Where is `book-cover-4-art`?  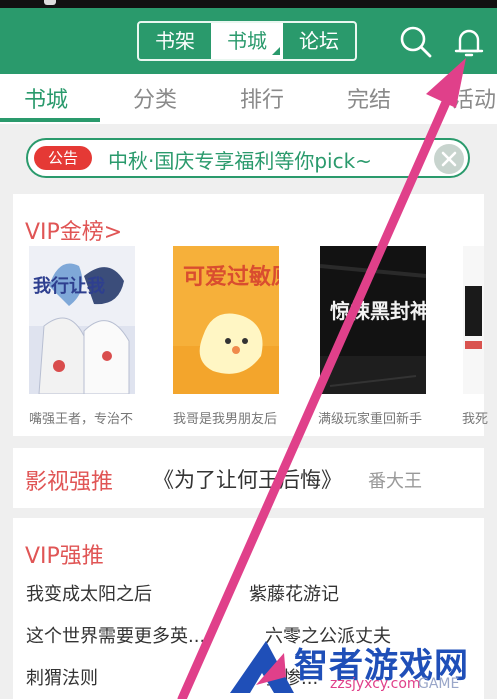 book-cover-4-art is located at coordinates (473, 320).